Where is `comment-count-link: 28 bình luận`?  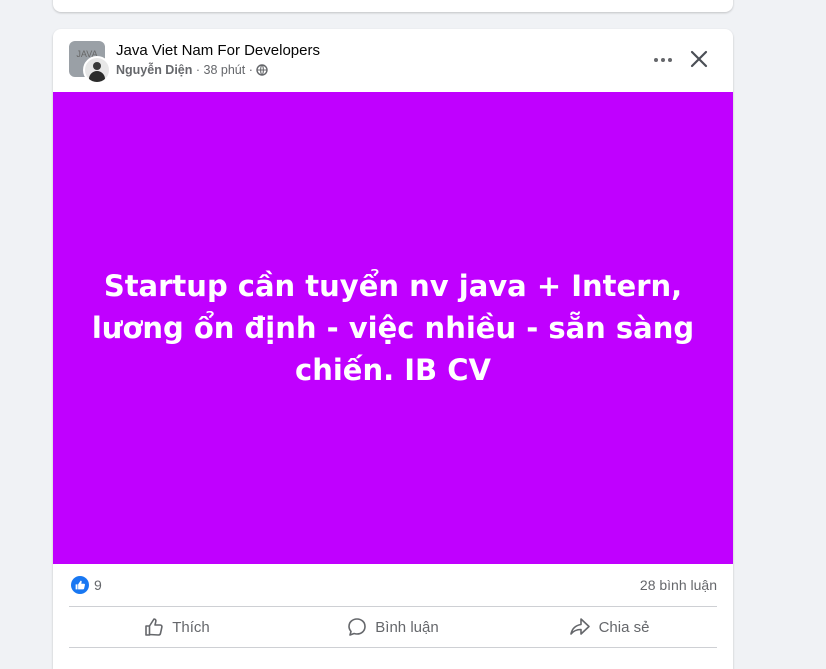
comment-count-link: 28 bình luận is located at coordinates (678, 585).